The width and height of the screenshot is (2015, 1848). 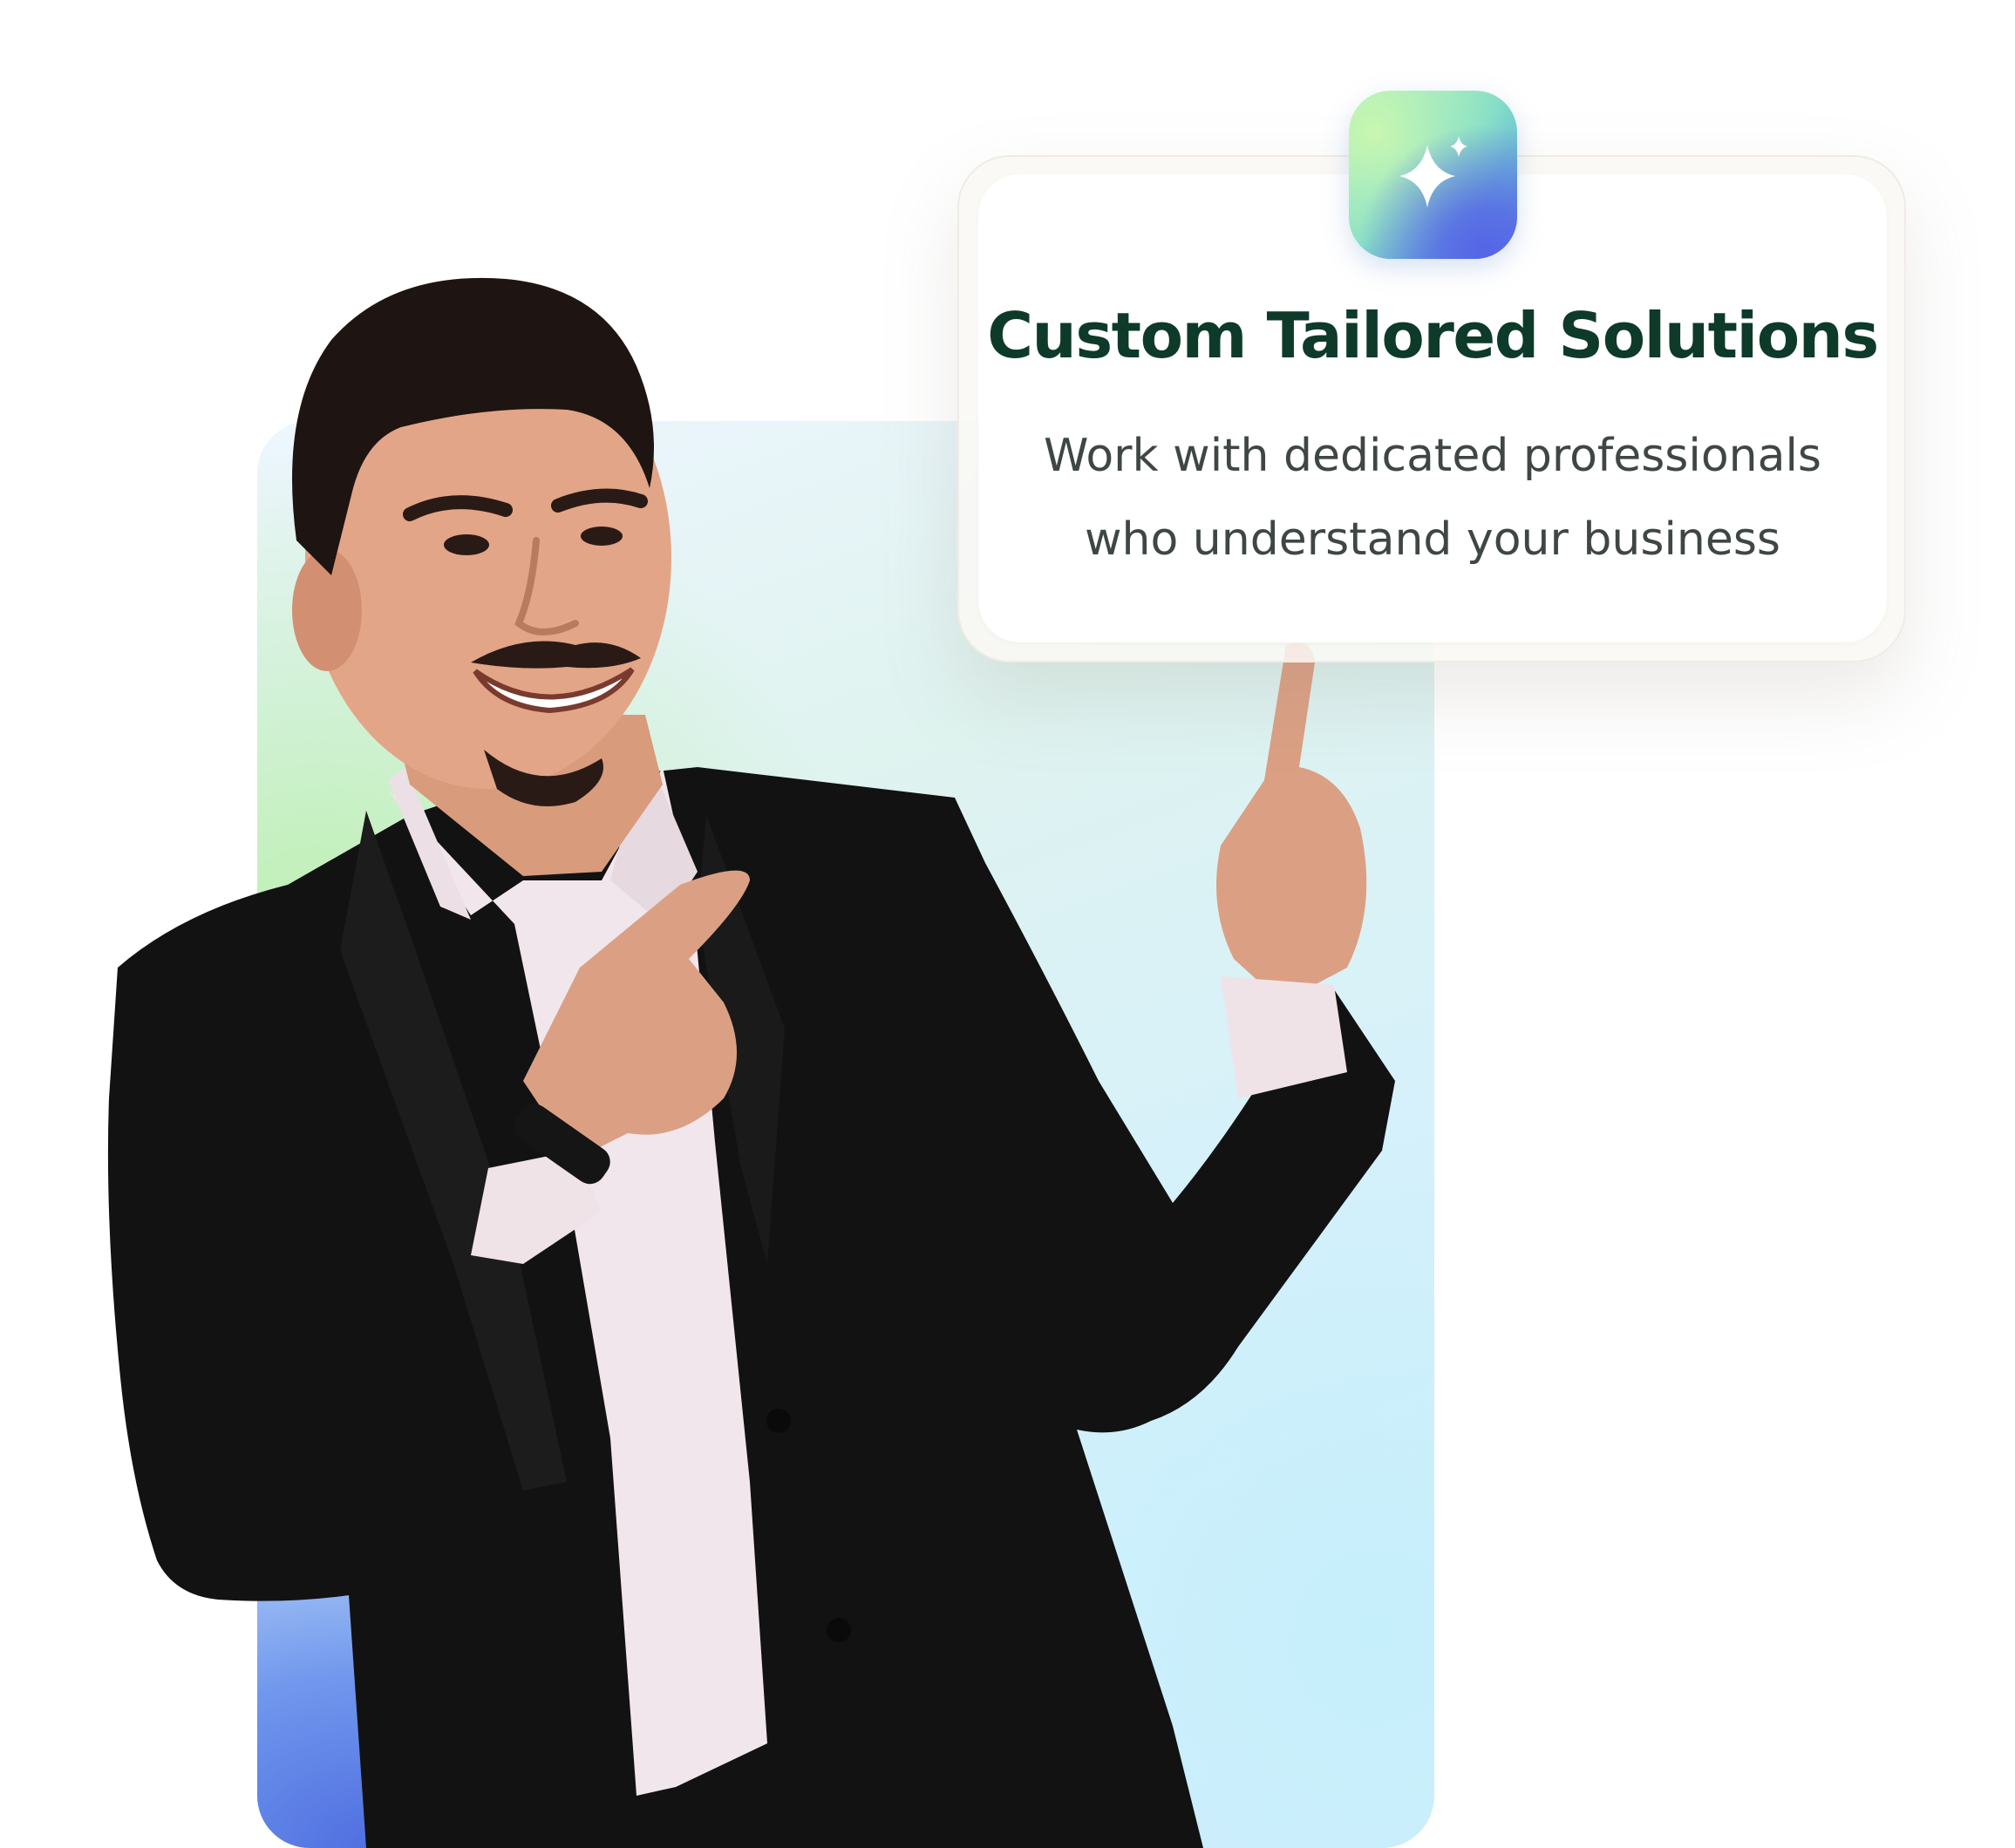 What do you see at coordinates (1432, 456) in the screenshot?
I see `card-description-line-1: Work with dedicated professionals` at bounding box center [1432, 456].